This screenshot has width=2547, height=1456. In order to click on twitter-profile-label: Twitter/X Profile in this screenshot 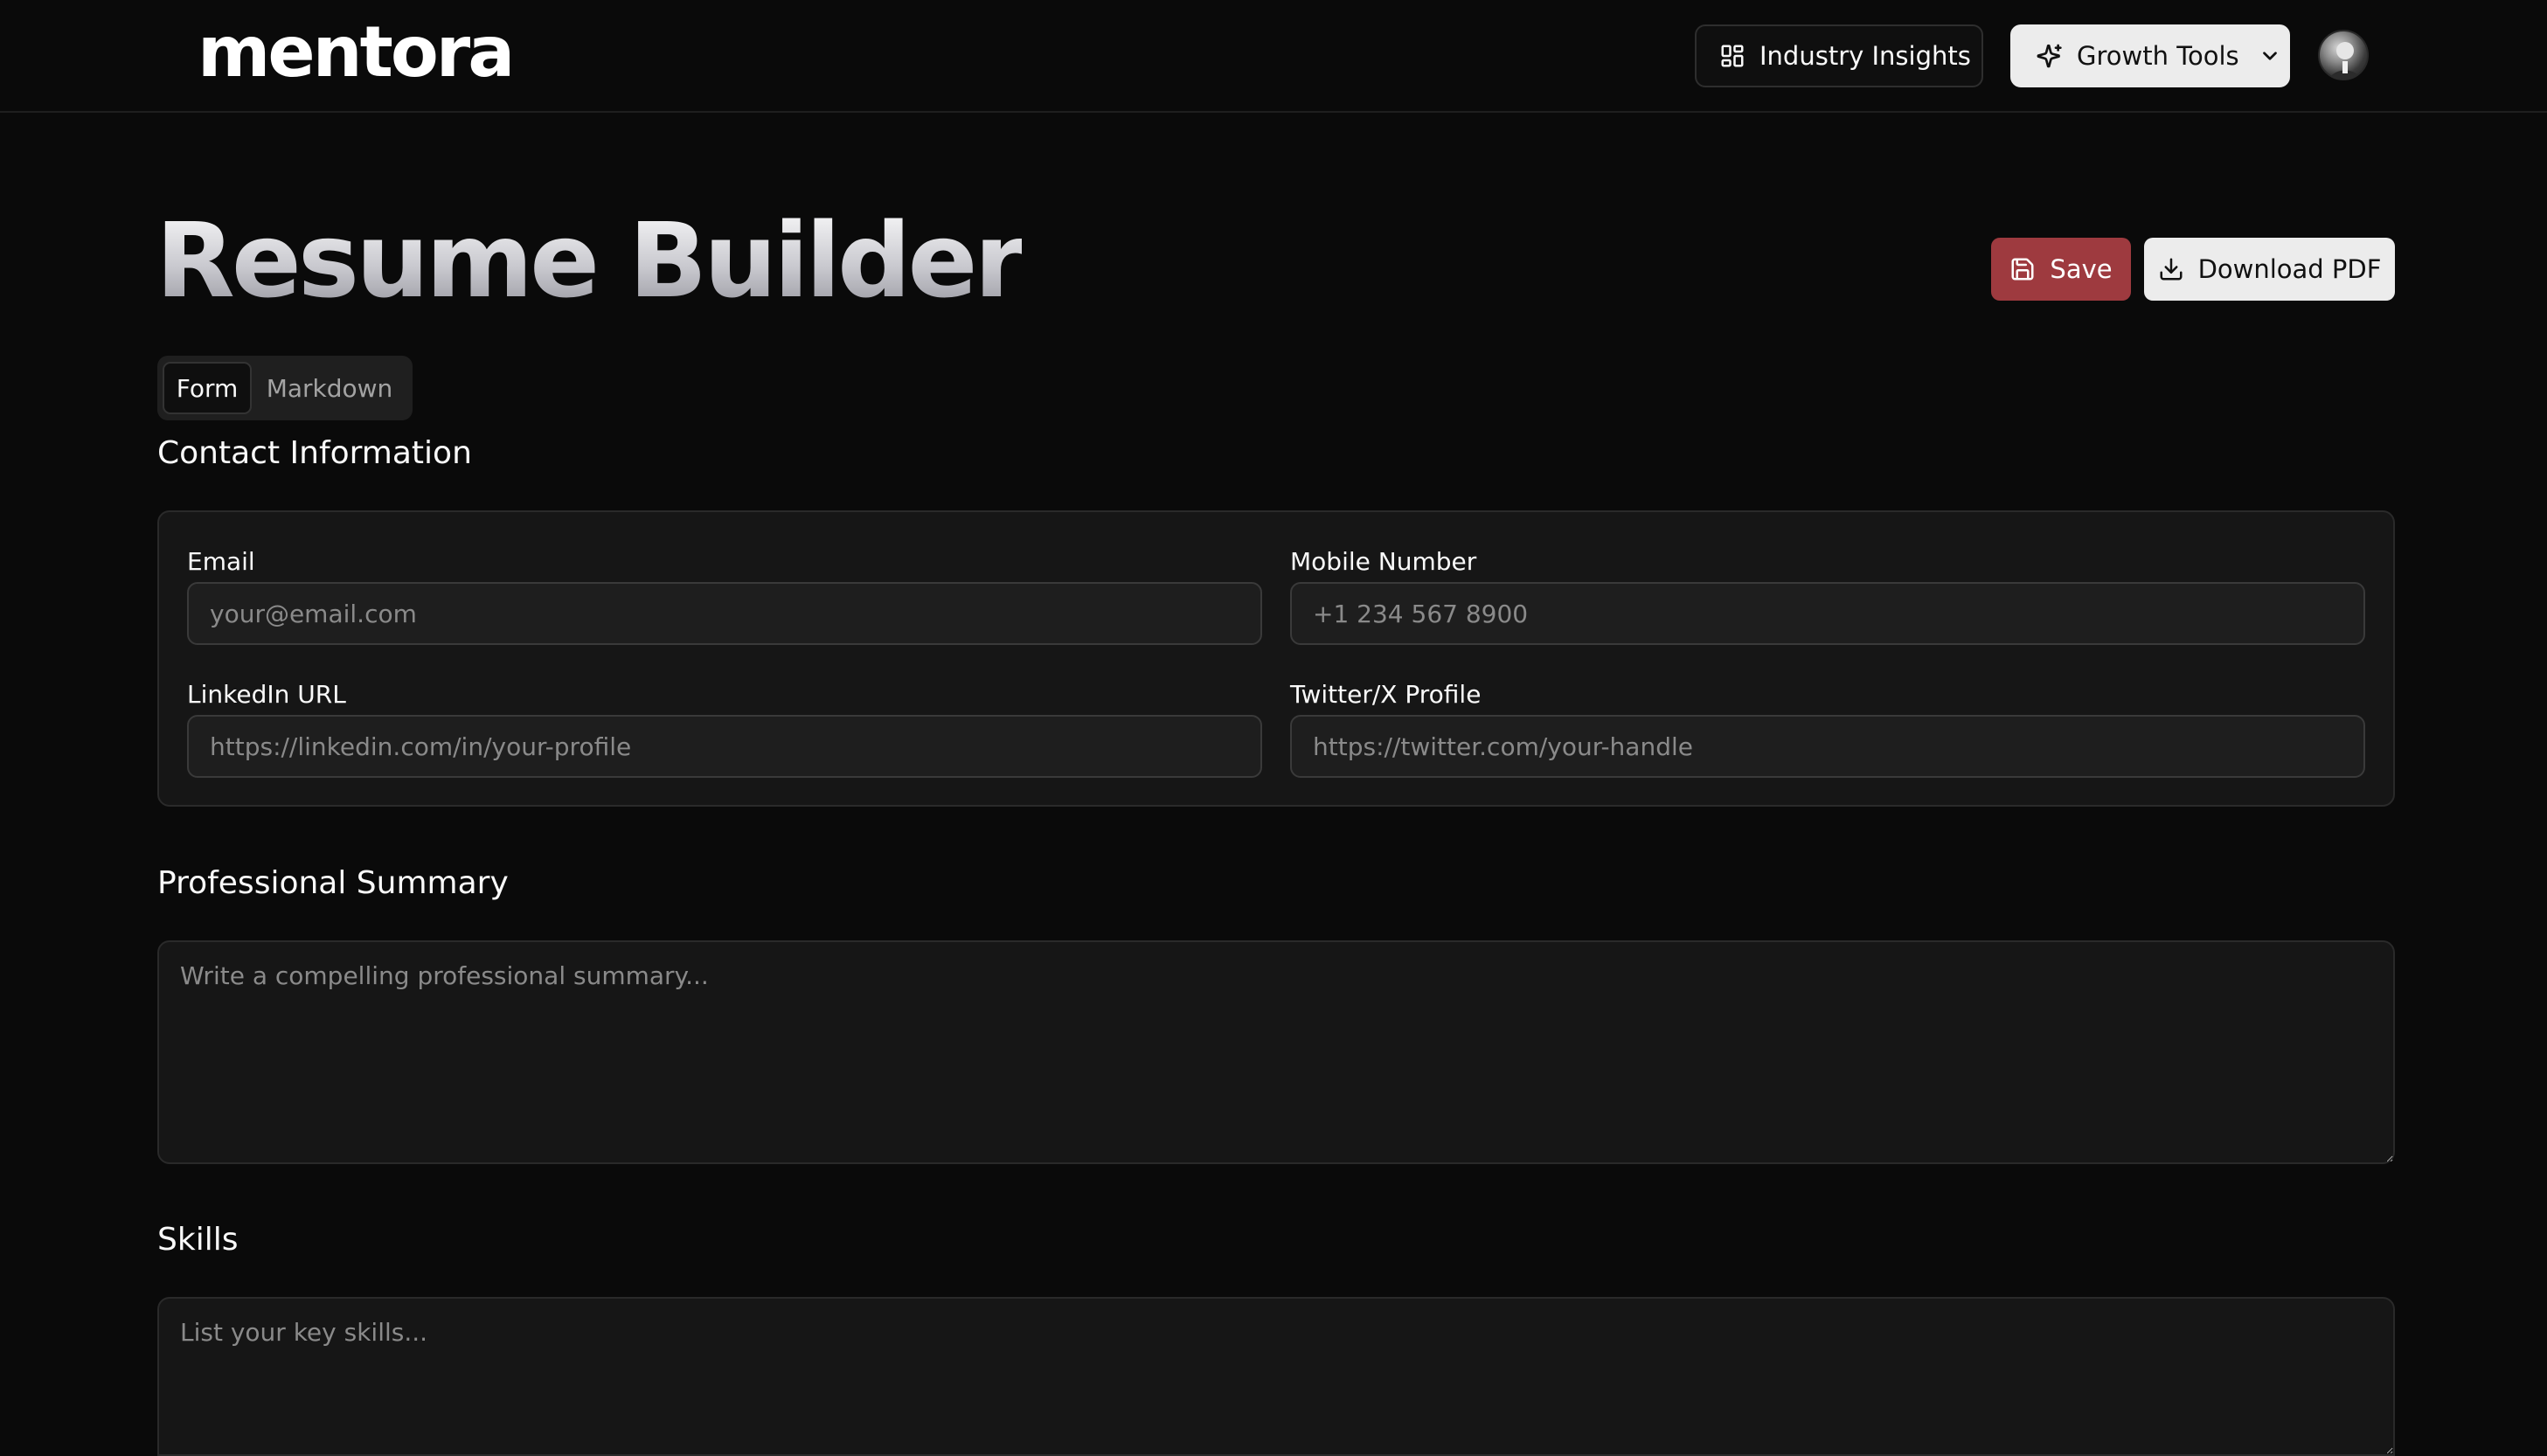, I will do `click(1386, 694)`.